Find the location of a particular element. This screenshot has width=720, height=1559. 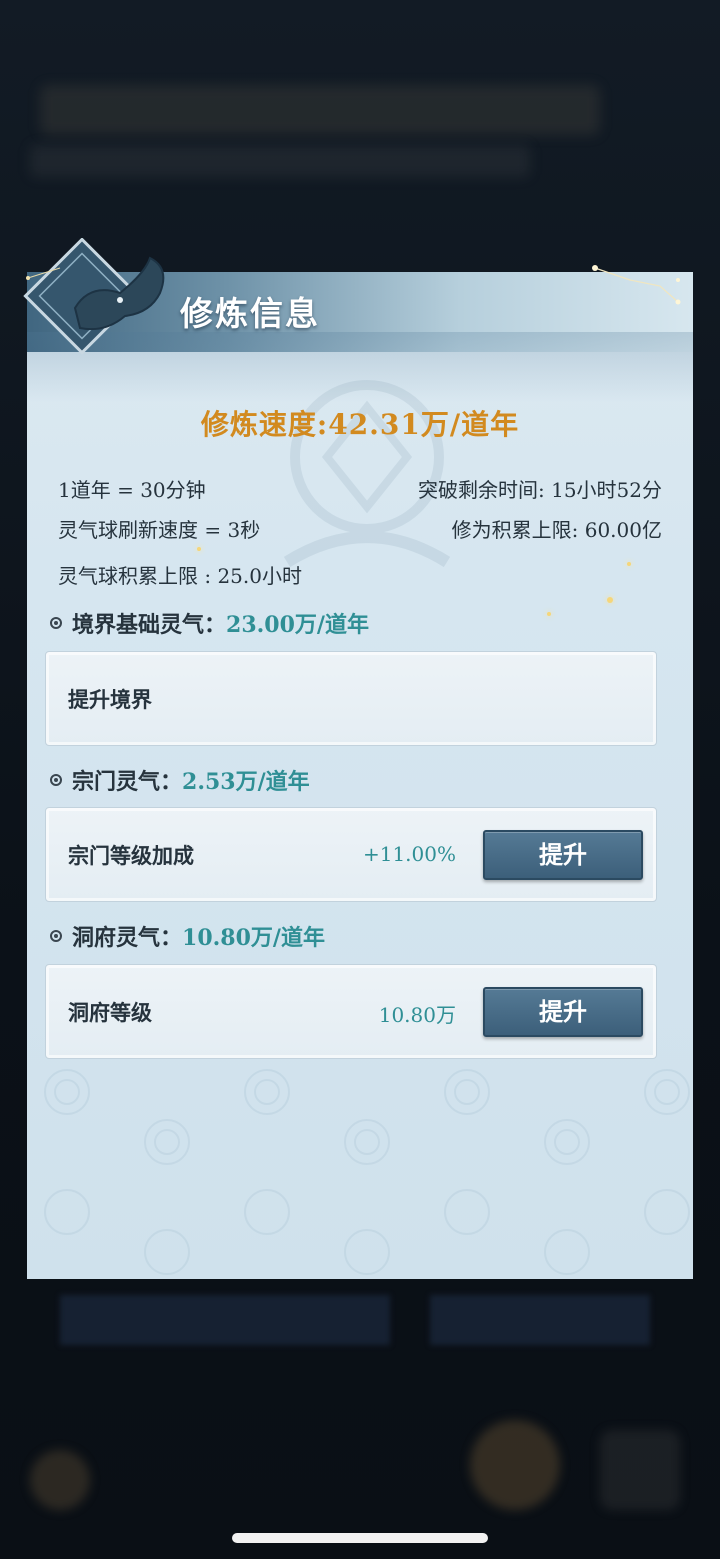

section-label: 境界基础灵气： is located at coordinates (149, 625).